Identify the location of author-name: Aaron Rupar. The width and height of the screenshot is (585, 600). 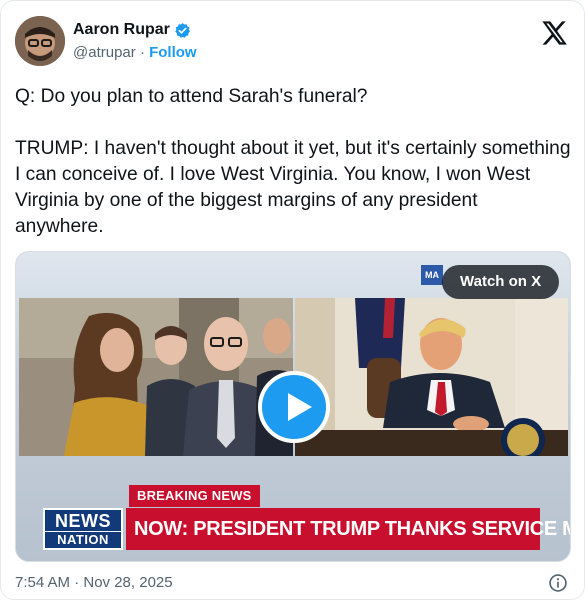
(121, 30).